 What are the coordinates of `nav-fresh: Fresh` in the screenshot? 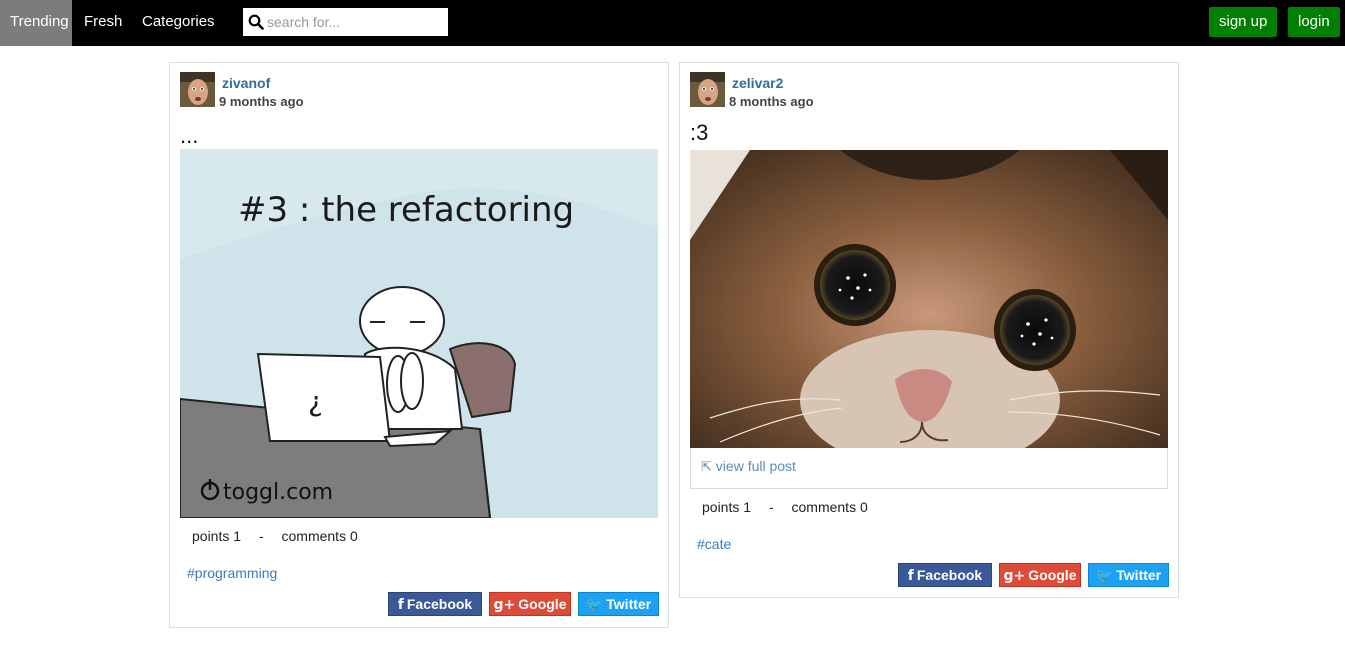 It's located at (103, 23).